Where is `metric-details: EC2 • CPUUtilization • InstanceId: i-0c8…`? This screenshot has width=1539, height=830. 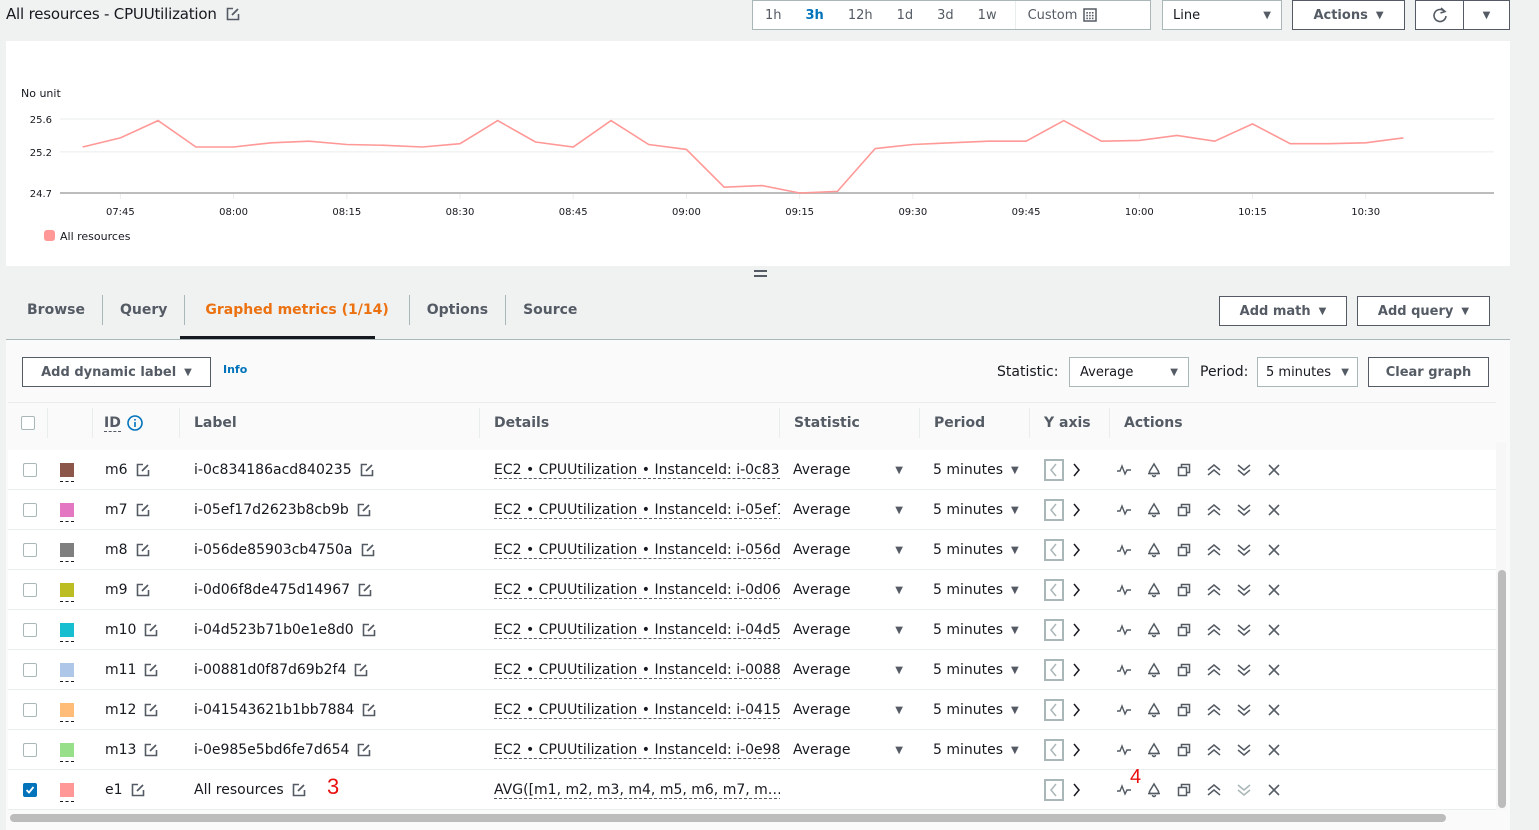 metric-details: EC2 • CPUUtilization • InstanceId: i-0c8… is located at coordinates (637, 470).